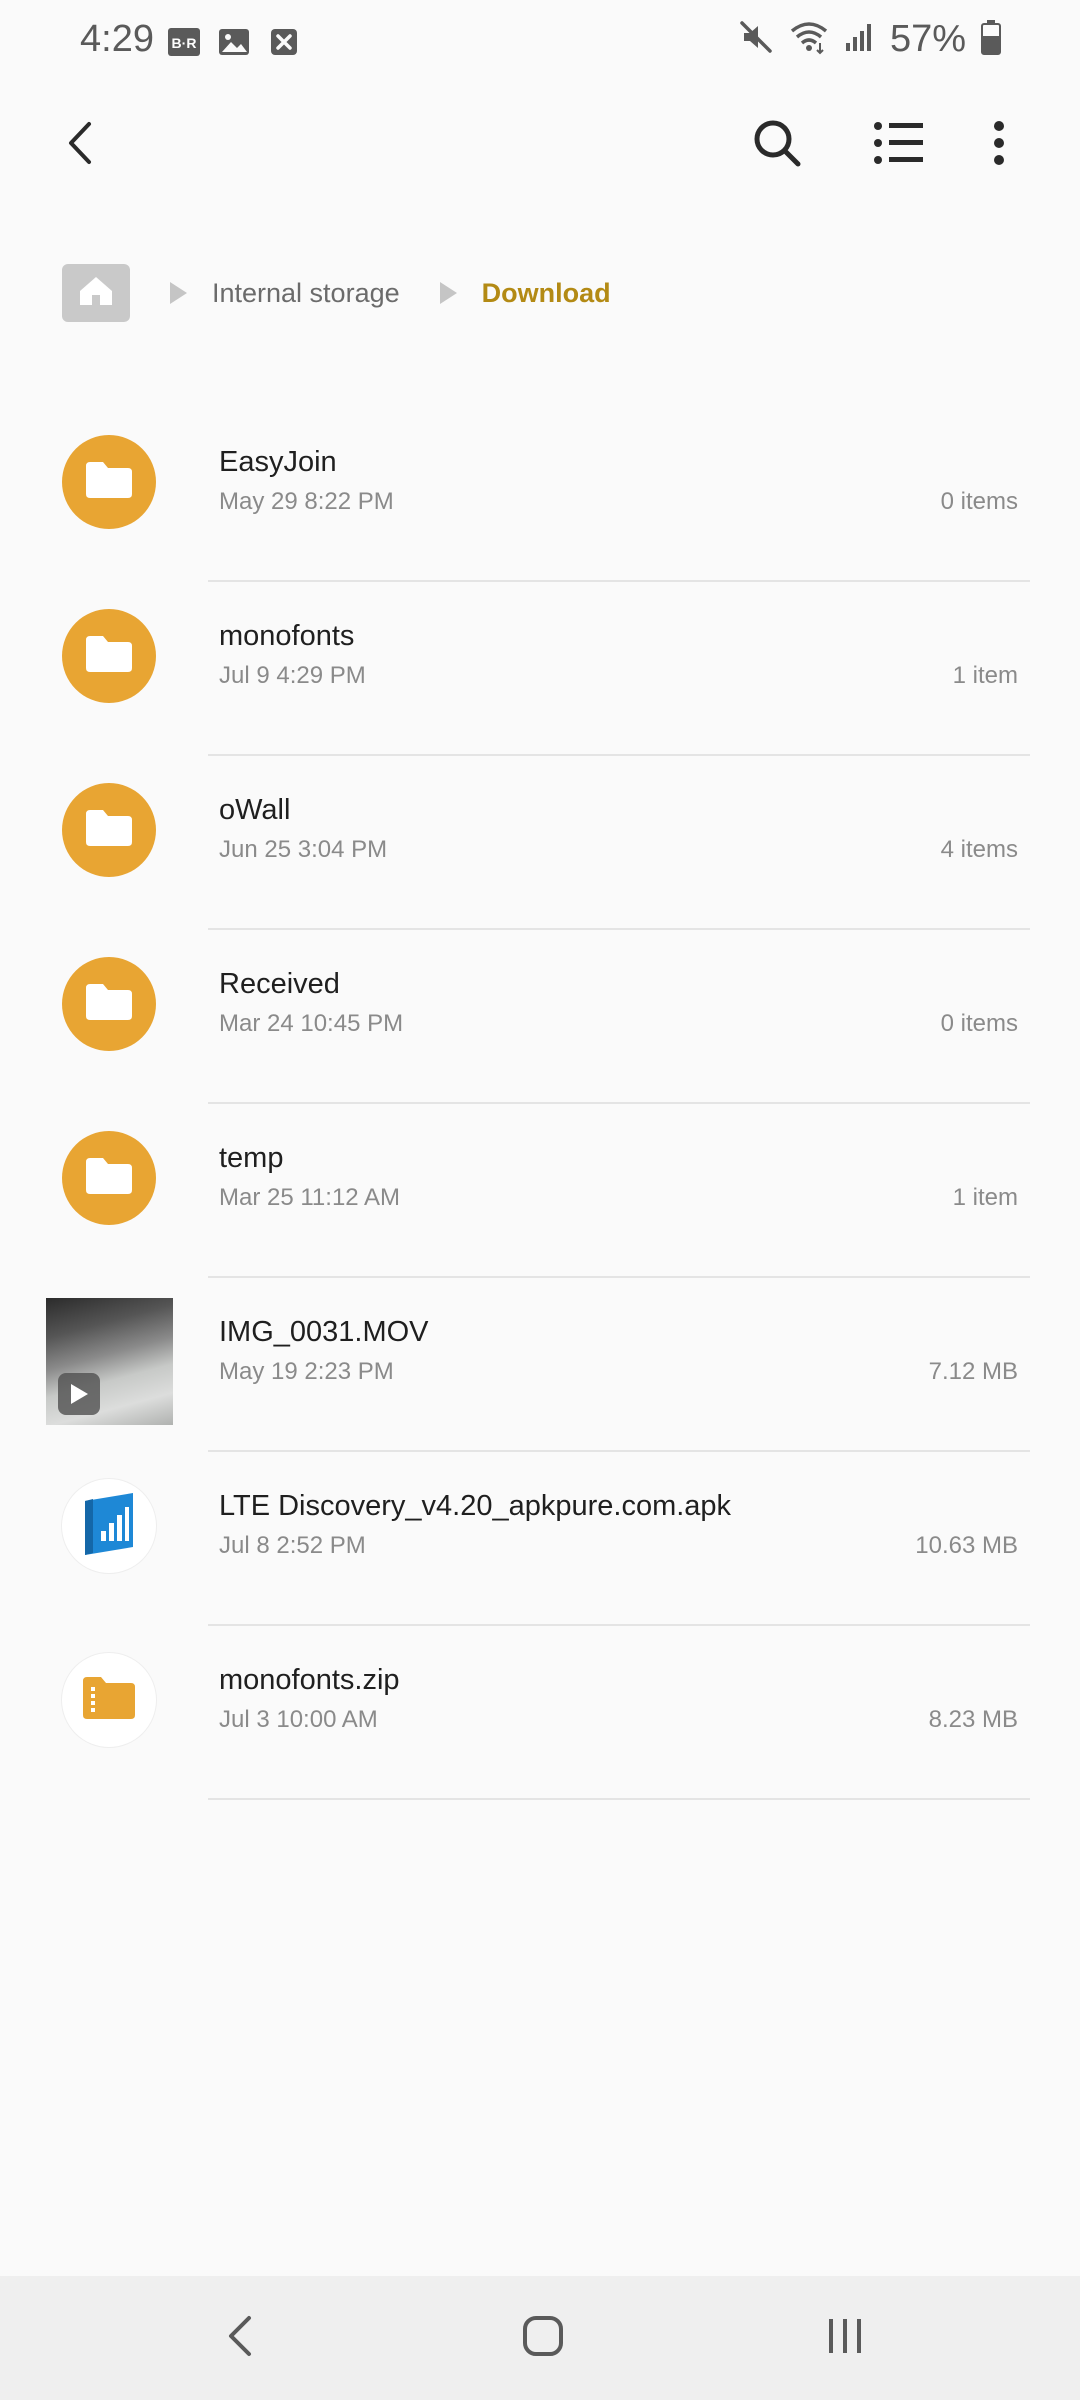 The height and width of the screenshot is (2400, 1080). What do you see at coordinates (109, 1361) in the screenshot?
I see `video-thumbnail` at bounding box center [109, 1361].